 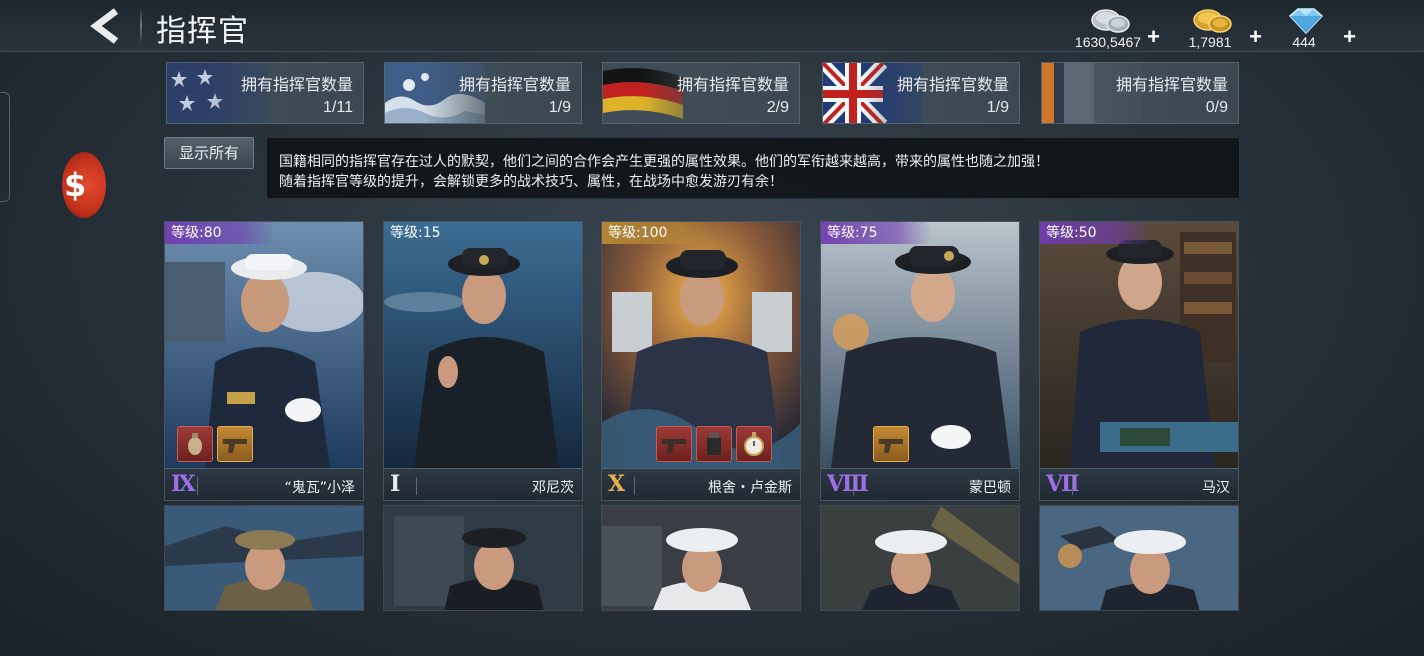 I want to click on diamond-currency: 444 +, so click(x=1305, y=27).